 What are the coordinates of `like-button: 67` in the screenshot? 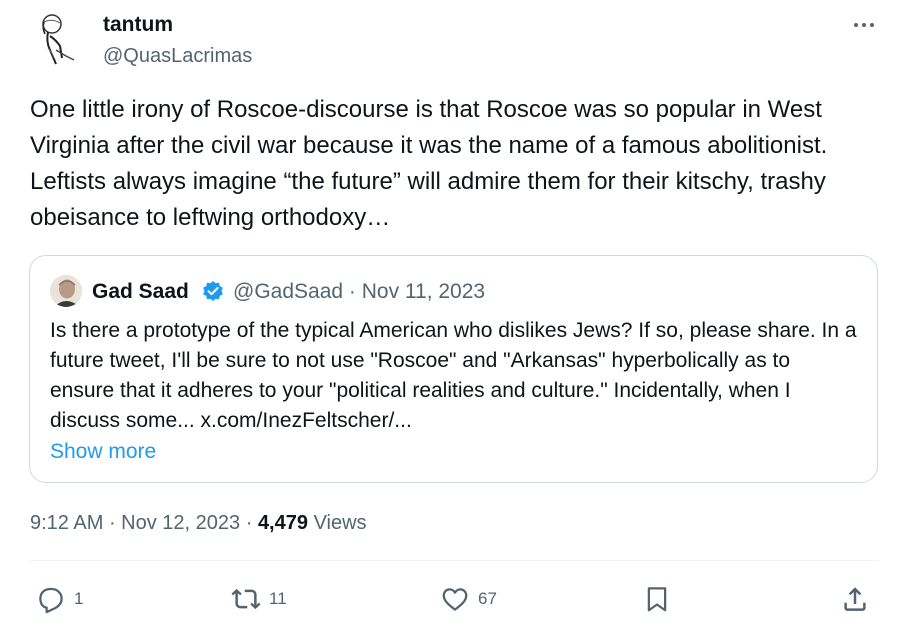 It's located at (468, 599).